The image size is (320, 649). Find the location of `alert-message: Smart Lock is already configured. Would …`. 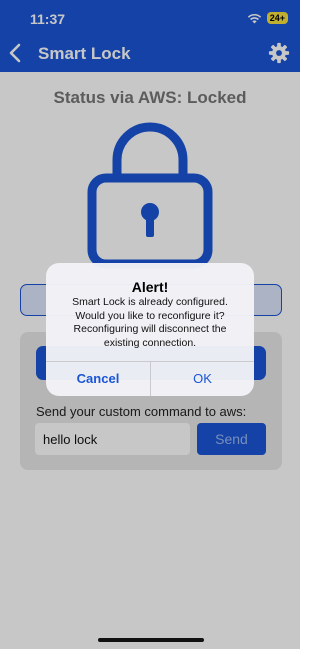

alert-message: Smart Lock is already configured. Would … is located at coordinates (150, 322).